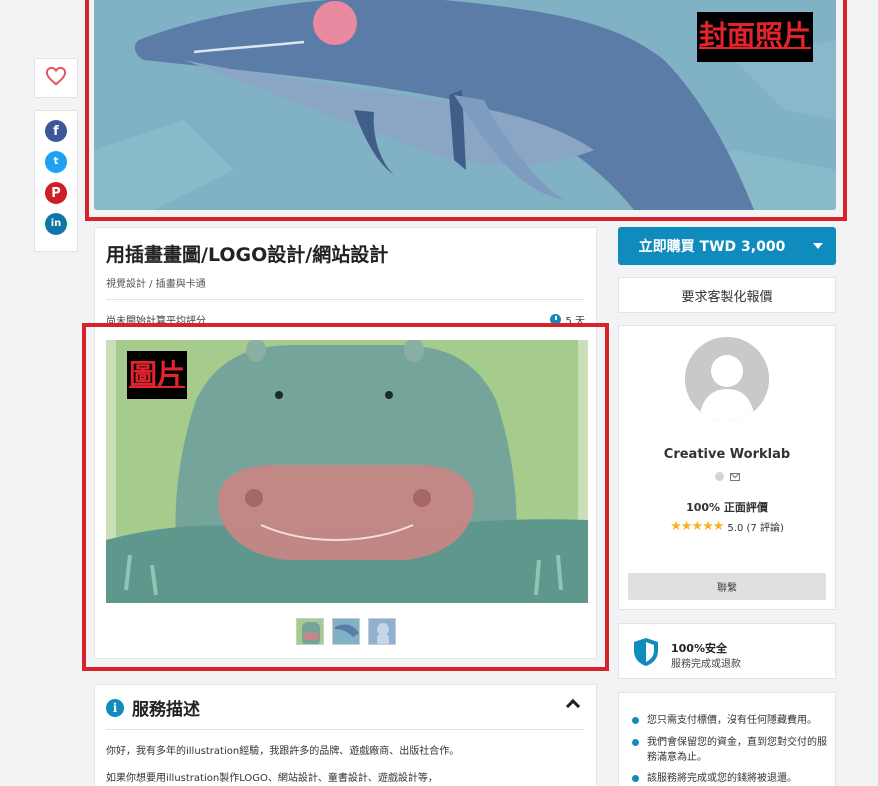 The image size is (878, 786). Describe the element at coordinates (56, 193) in the screenshot. I see `pinterest-icon: P` at that location.